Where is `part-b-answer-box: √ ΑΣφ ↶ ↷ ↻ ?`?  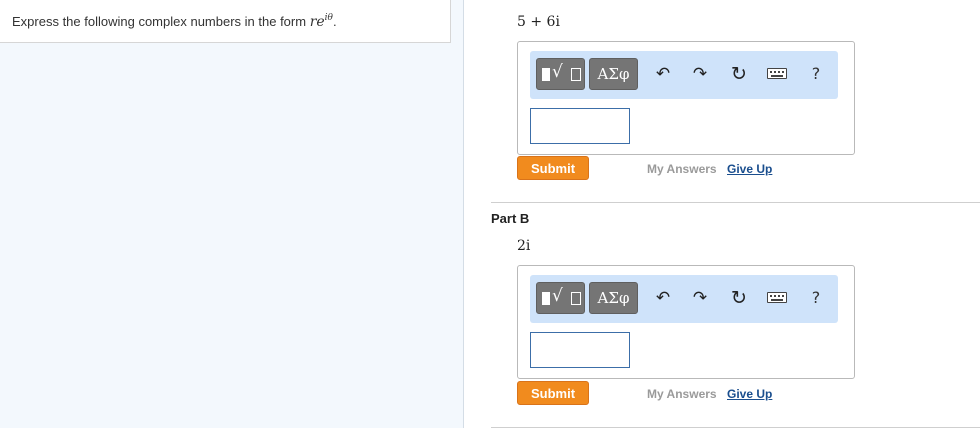 part-b-answer-box: √ ΑΣφ ↶ ↷ ↻ ? is located at coordinates (686, 322).